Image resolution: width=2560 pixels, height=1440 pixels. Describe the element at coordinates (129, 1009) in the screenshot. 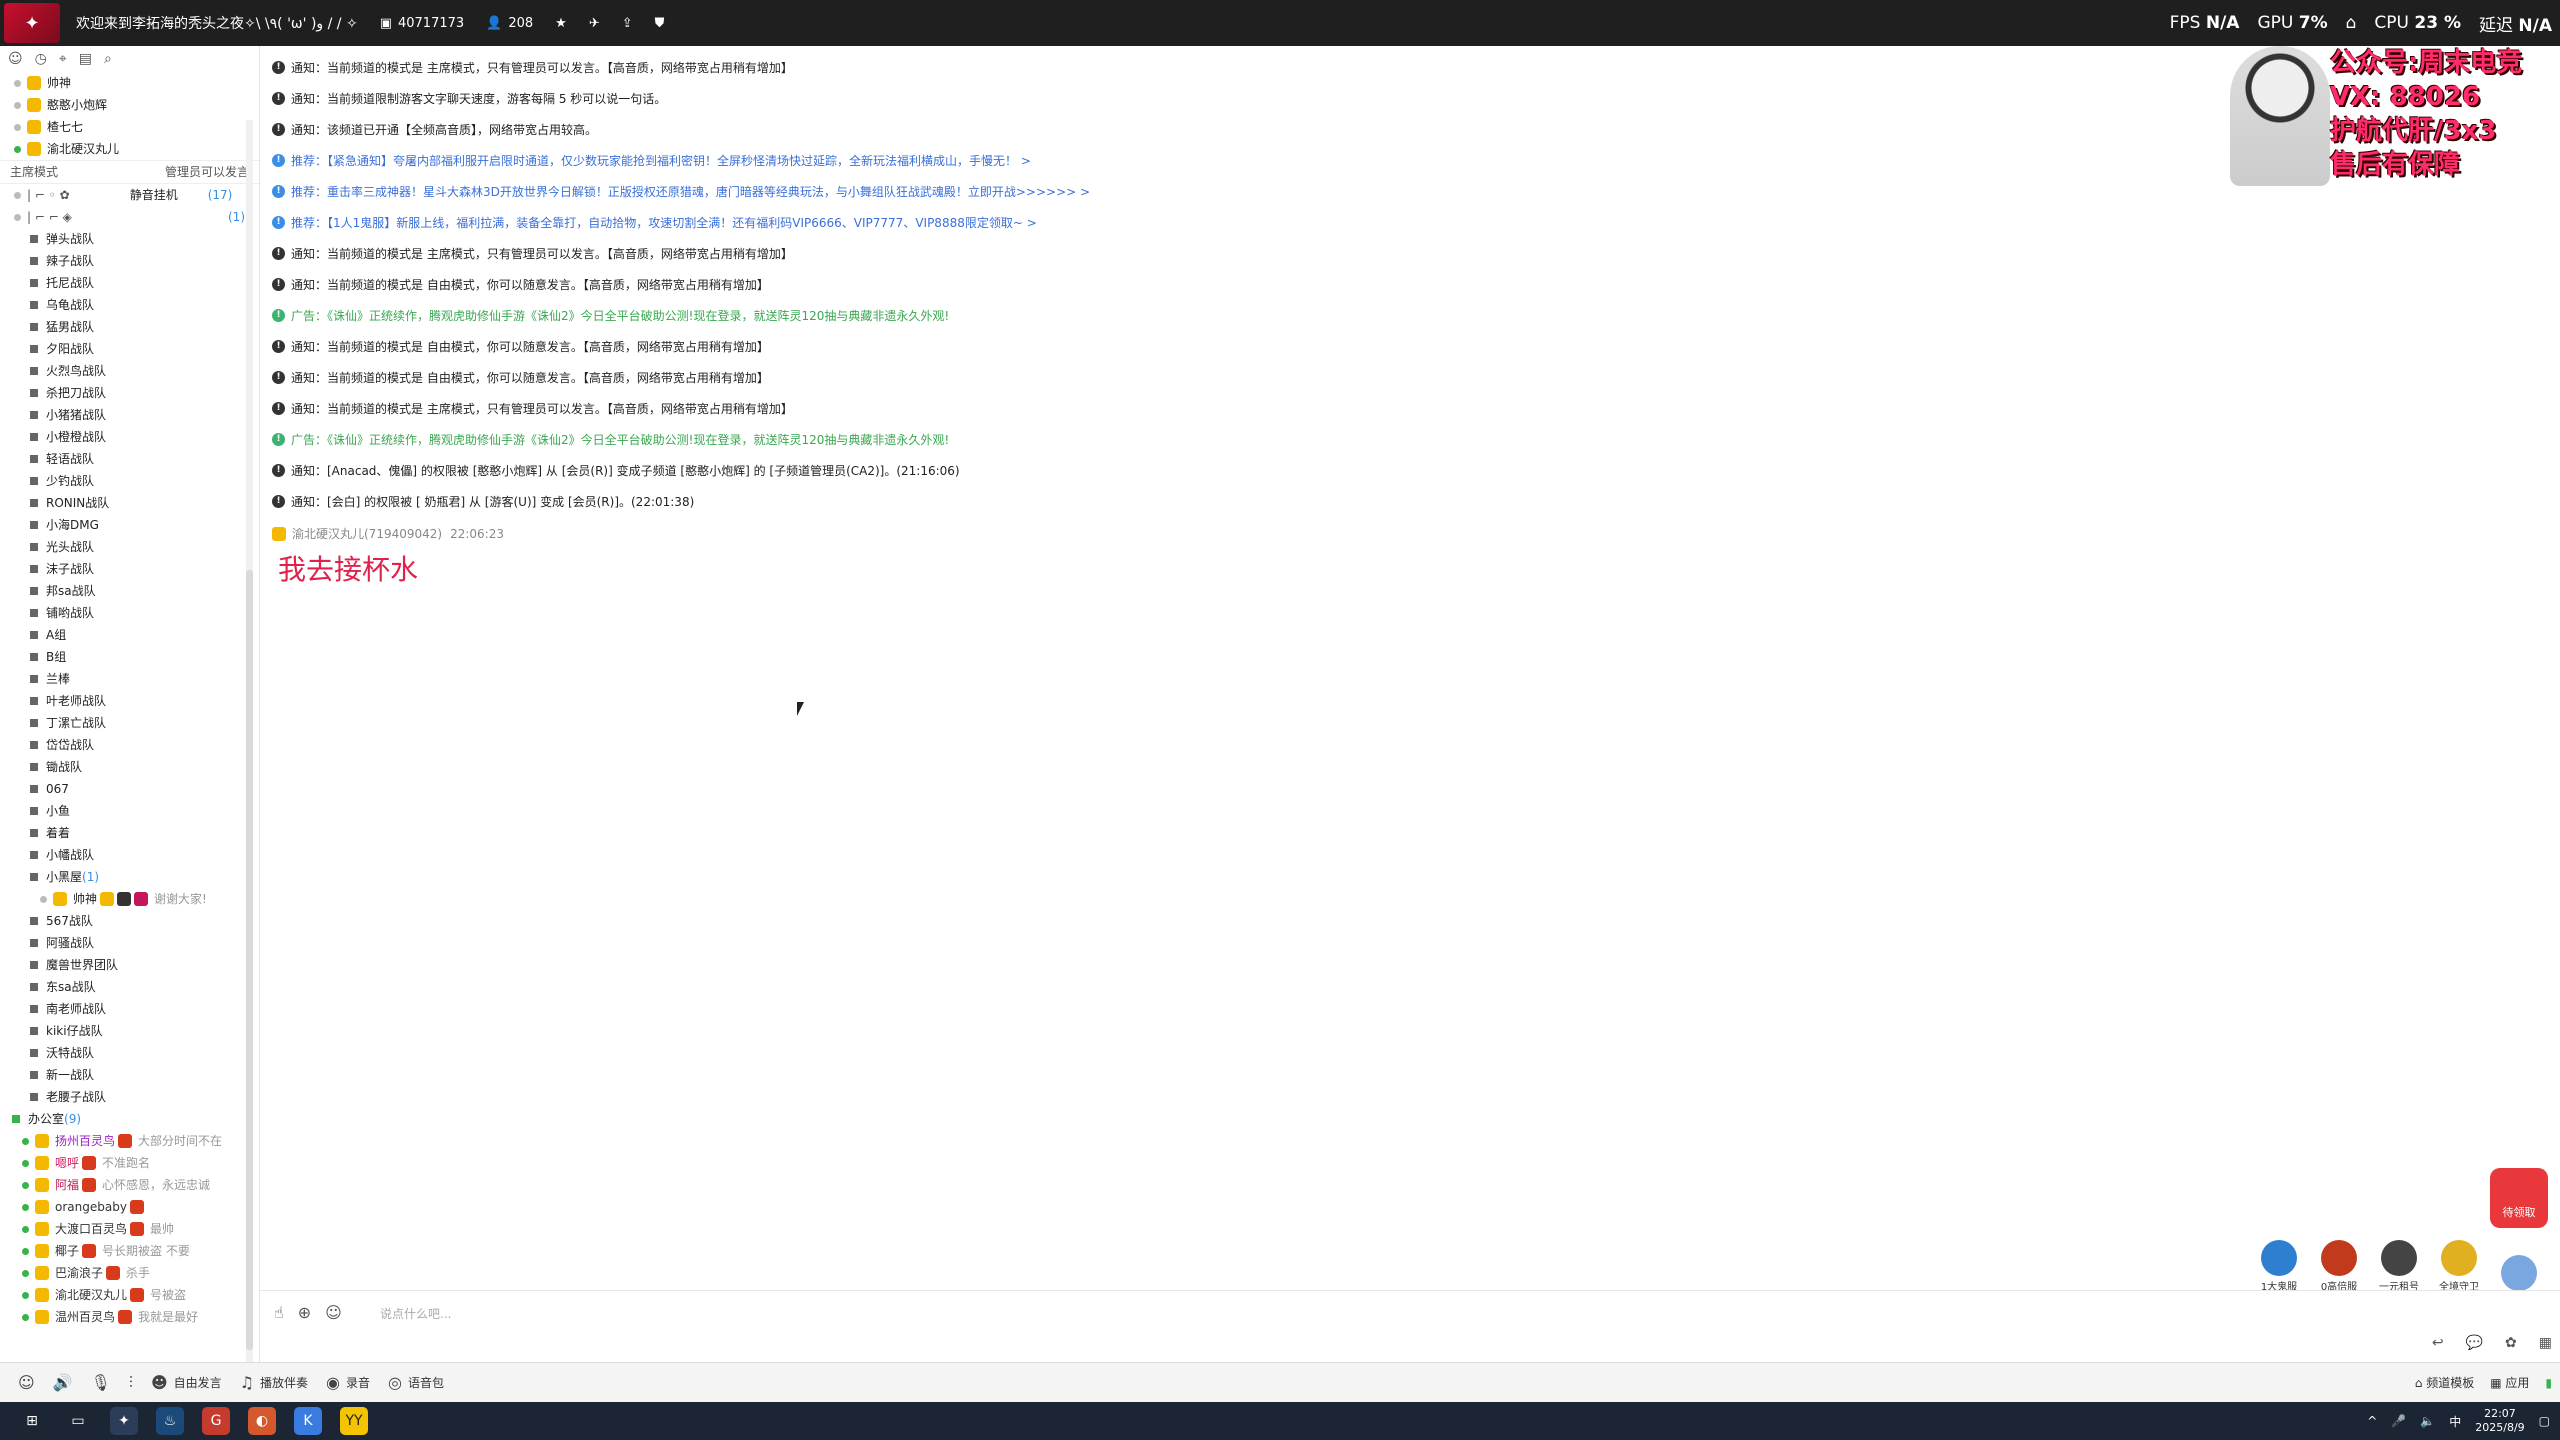

I see `list-item: 南老师战队` at that location.